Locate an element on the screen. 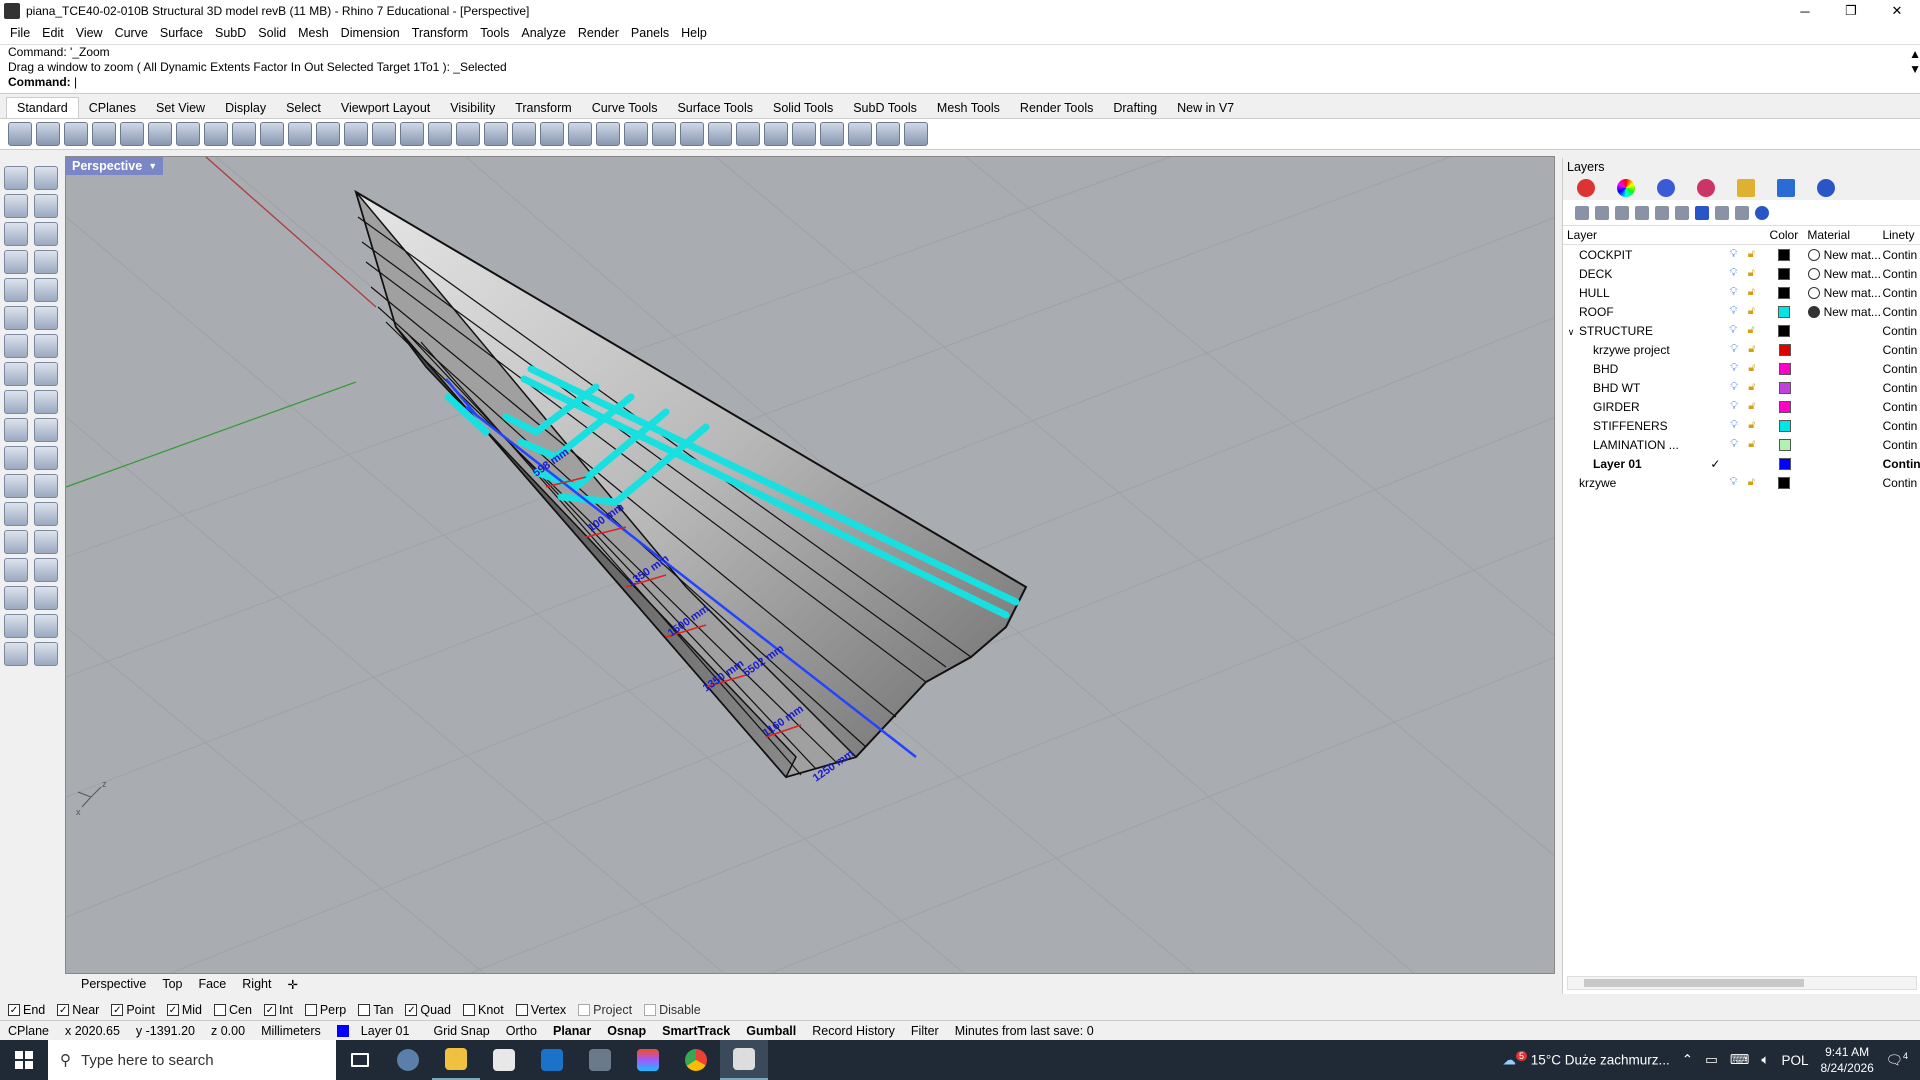 The image size is (1920, 1080). vp-tab-perspective: Perspective is located at coordinates (113, 984).